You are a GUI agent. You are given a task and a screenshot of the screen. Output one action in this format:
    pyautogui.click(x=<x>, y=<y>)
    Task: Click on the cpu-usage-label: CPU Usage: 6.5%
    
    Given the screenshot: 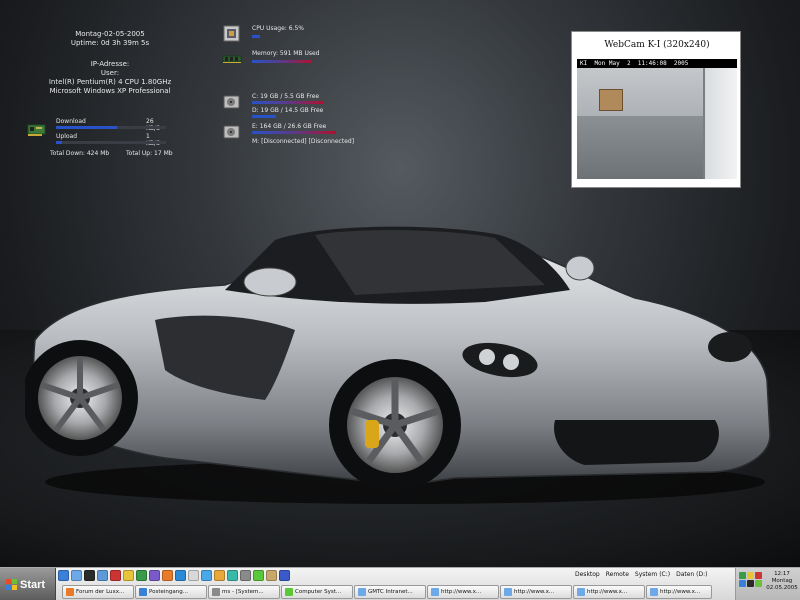 What is the action you would take?
    pyautogui.click(x=278, y=28)
    